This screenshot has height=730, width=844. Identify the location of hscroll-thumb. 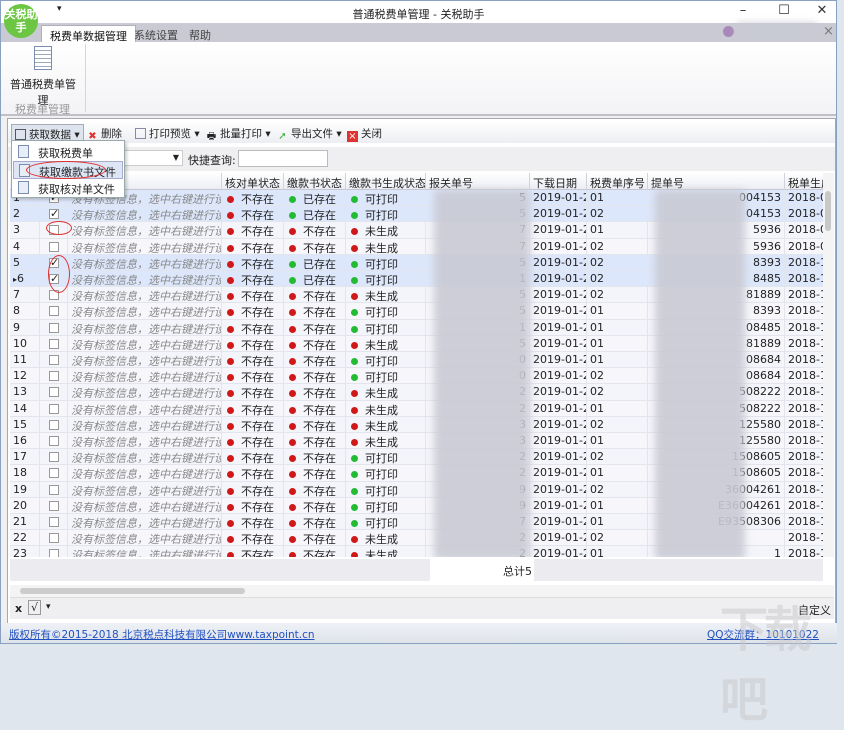
(132, 591).